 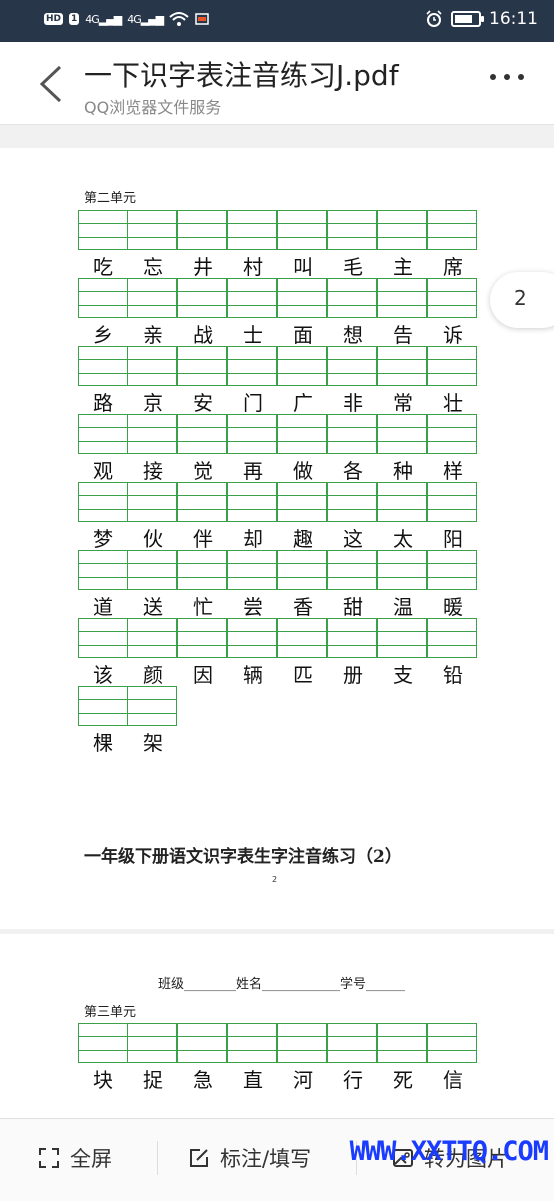 What do you see at coordinates (253, 539) in the screenshot?
I see `character: 却` at bounding box center [253, 539].